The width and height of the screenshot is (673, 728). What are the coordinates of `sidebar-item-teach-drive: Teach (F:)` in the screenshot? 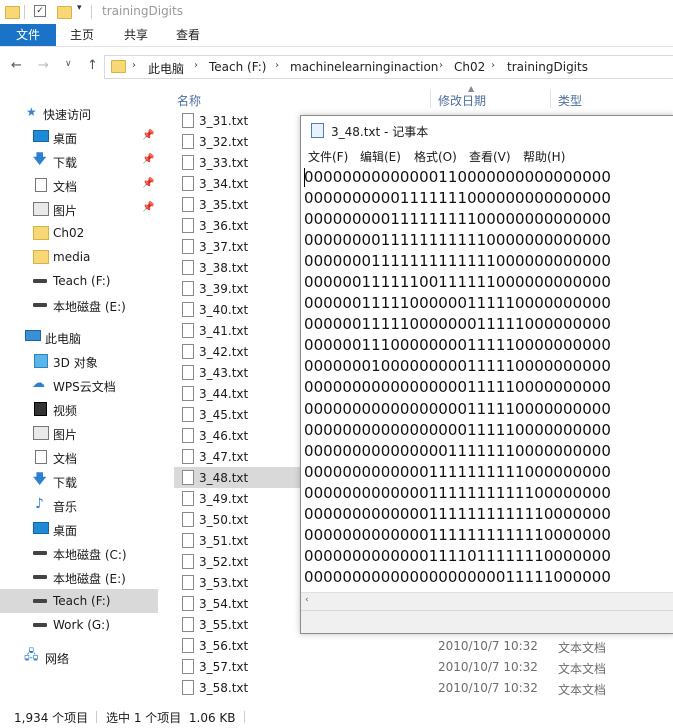 It's located at (79, 281).